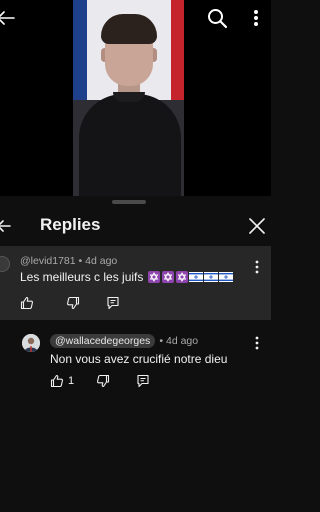 The height and width of the screenshot is (512, 320). I want to click on avatar-photo, so click(31, 343).